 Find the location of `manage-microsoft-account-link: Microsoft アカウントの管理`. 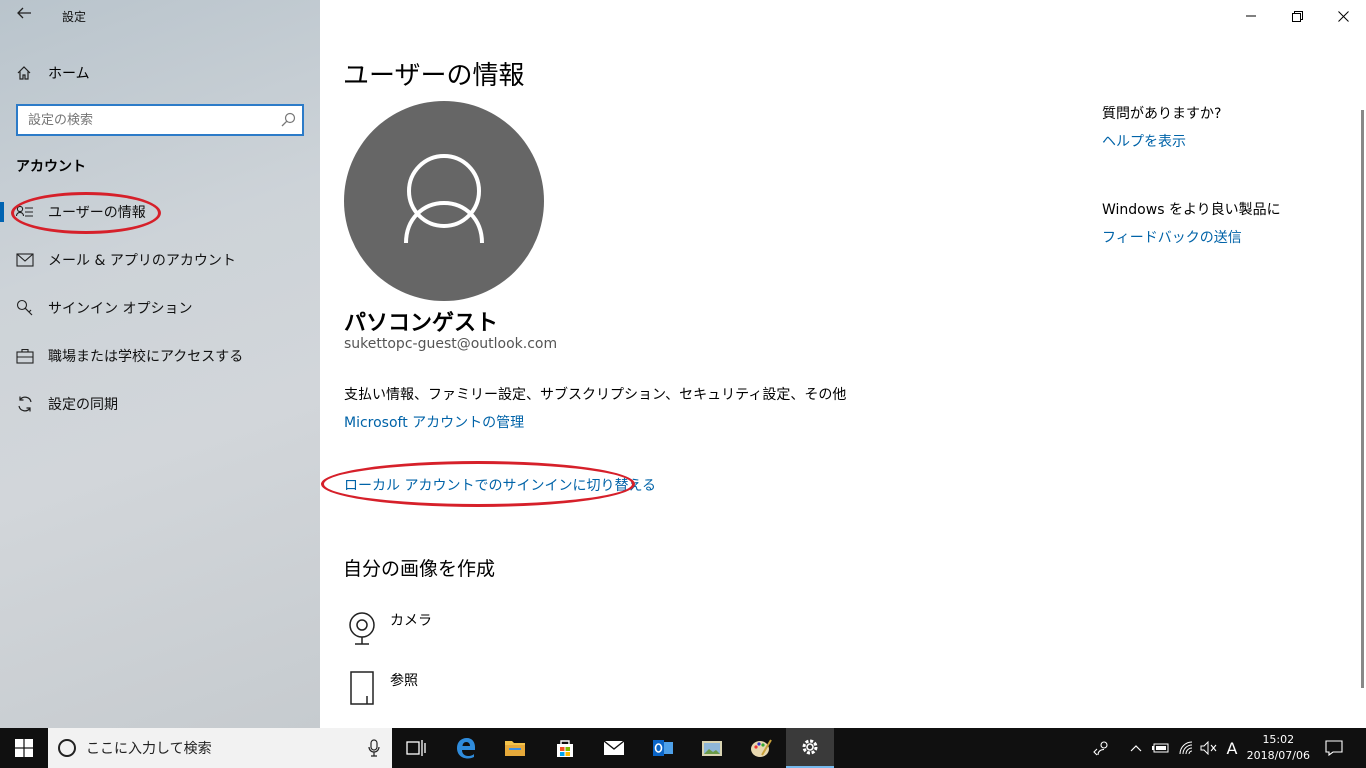

manage-microsoft-account-link: Microsoft アカウントの管理 is located at coordinates (434, 422).